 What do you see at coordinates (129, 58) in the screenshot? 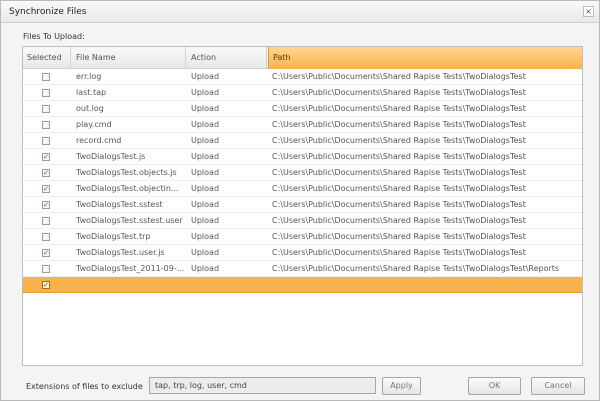
I see `column-header-file-name: File Name` at bounding box center [129, 58].